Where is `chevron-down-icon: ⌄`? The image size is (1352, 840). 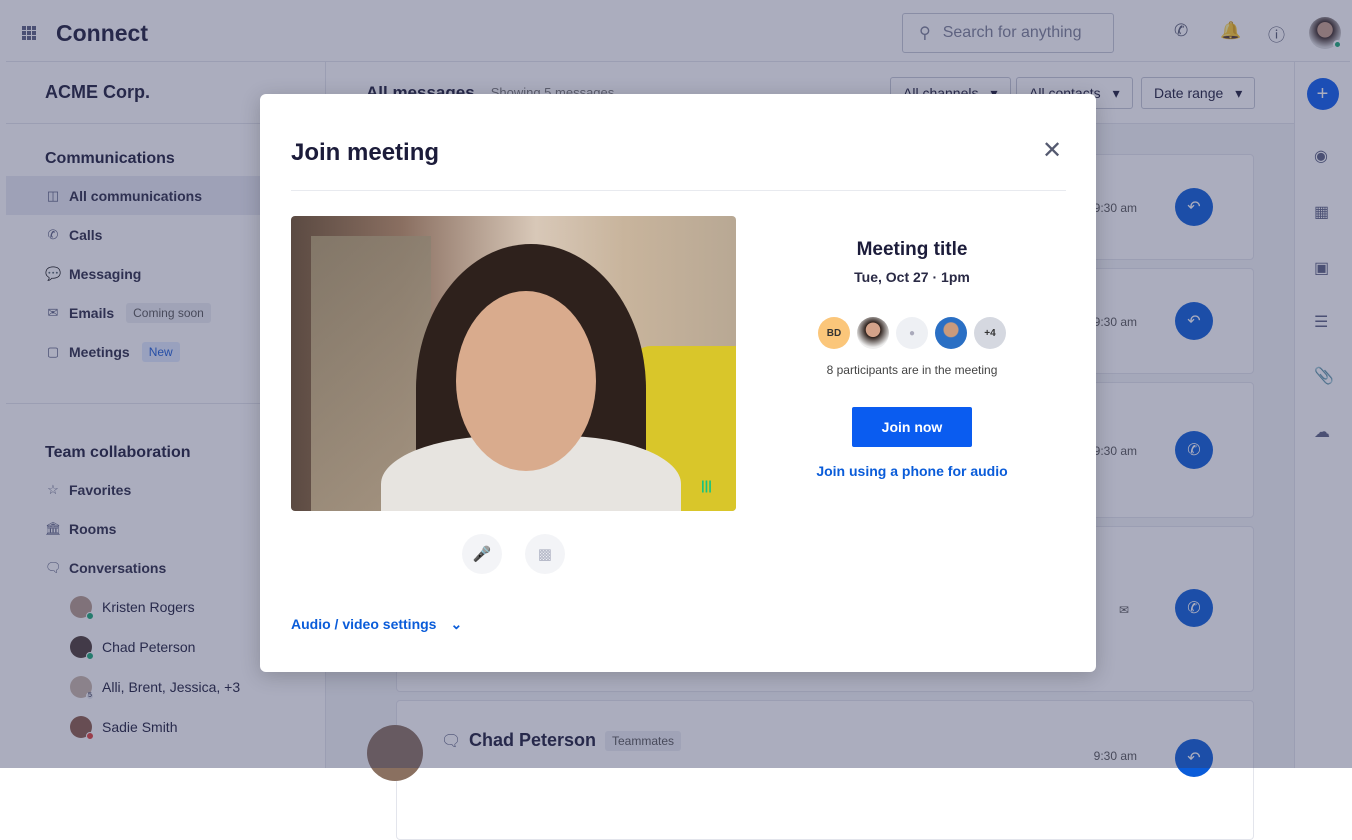
chevron-down-icon: ⌄ is located at coordinates (456, 624).